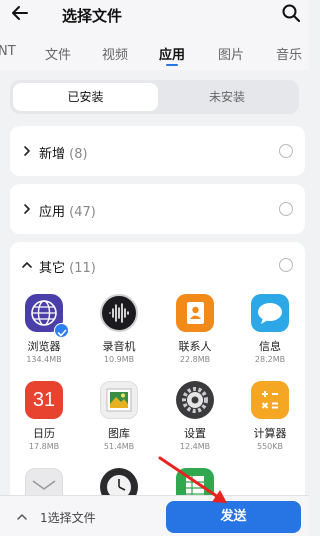  Describe the element at coordinates (231, 53) in the screenshot. I see `tab-images: 图片` at that location.